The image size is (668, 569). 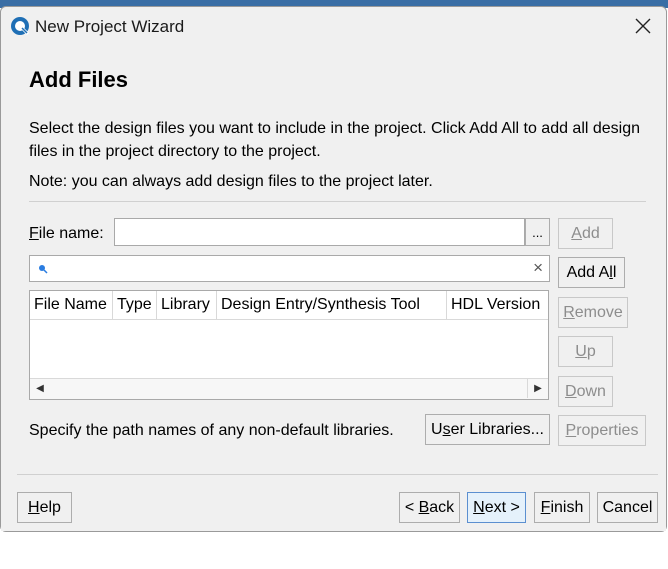 I want to click on window-title: New Project Wizard, so click(x=110, y=26).